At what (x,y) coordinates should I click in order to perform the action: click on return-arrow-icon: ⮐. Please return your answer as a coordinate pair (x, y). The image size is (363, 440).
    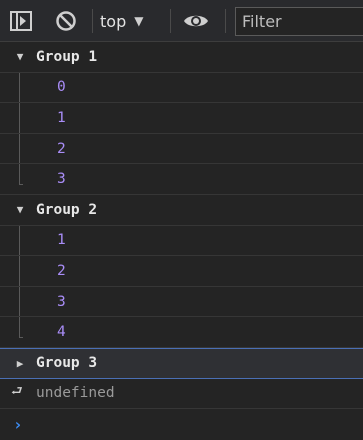
    Looking at the image, I should click on (17, 392).